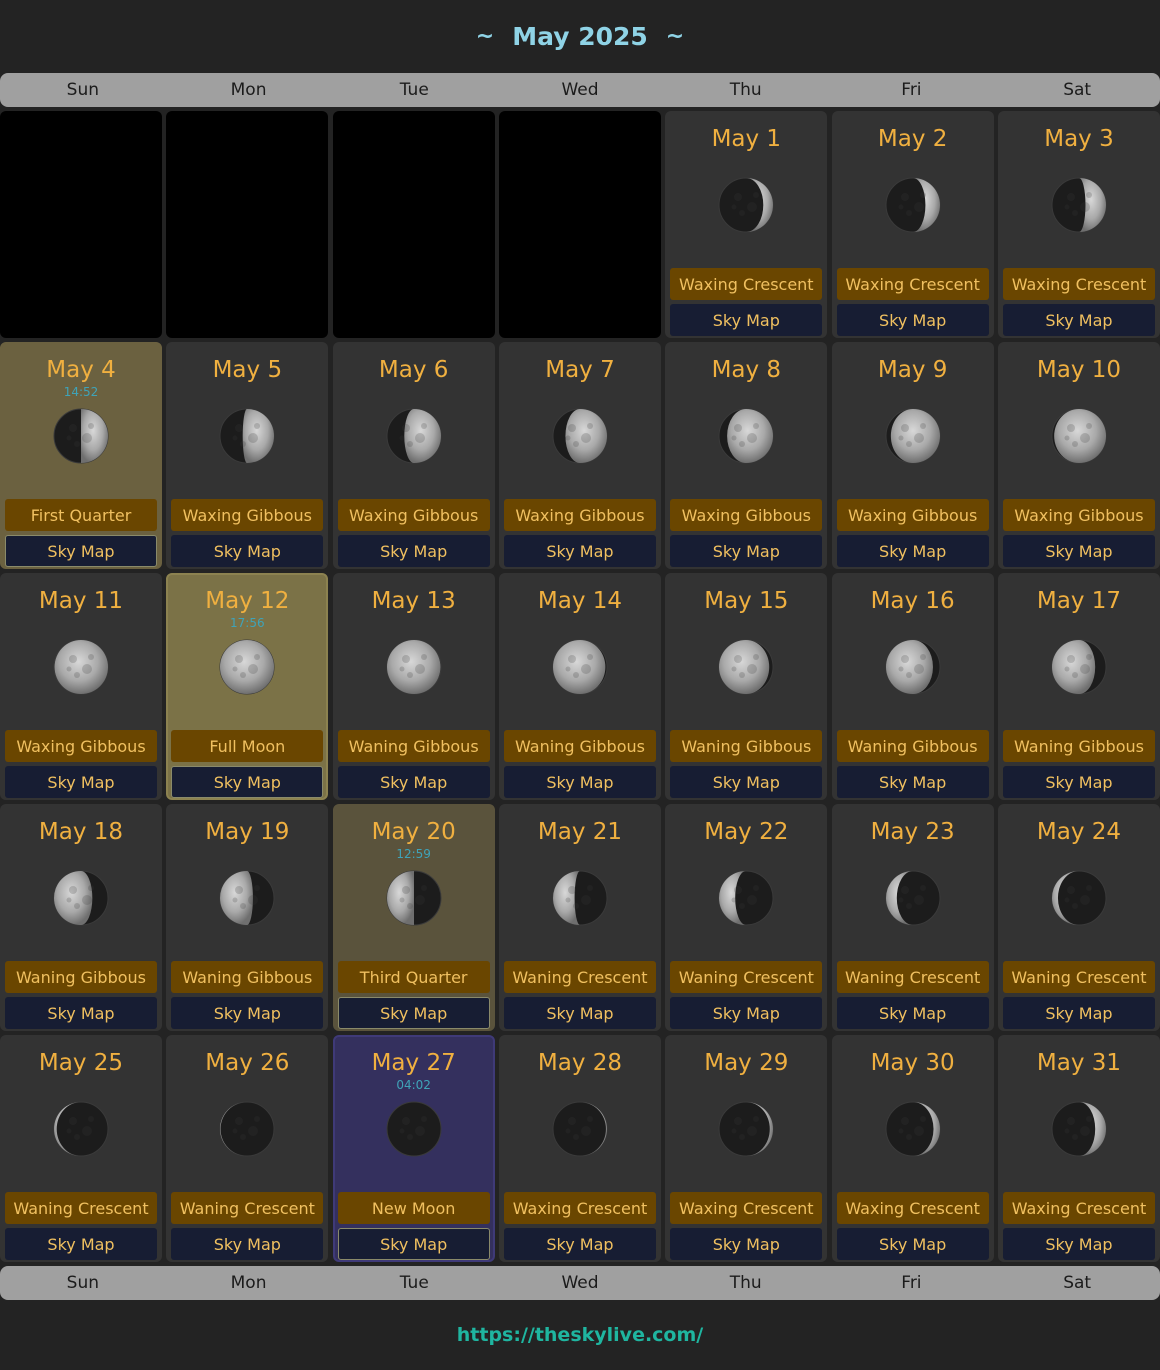  I want to click on day-cell: May 19 Waning Gibbous Sky Map, so click(247, 917).